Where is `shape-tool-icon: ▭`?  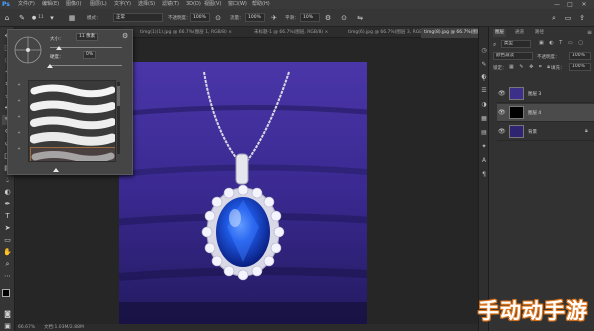
shape-tool-icon: ▭ is located at coordinates (7, 240).